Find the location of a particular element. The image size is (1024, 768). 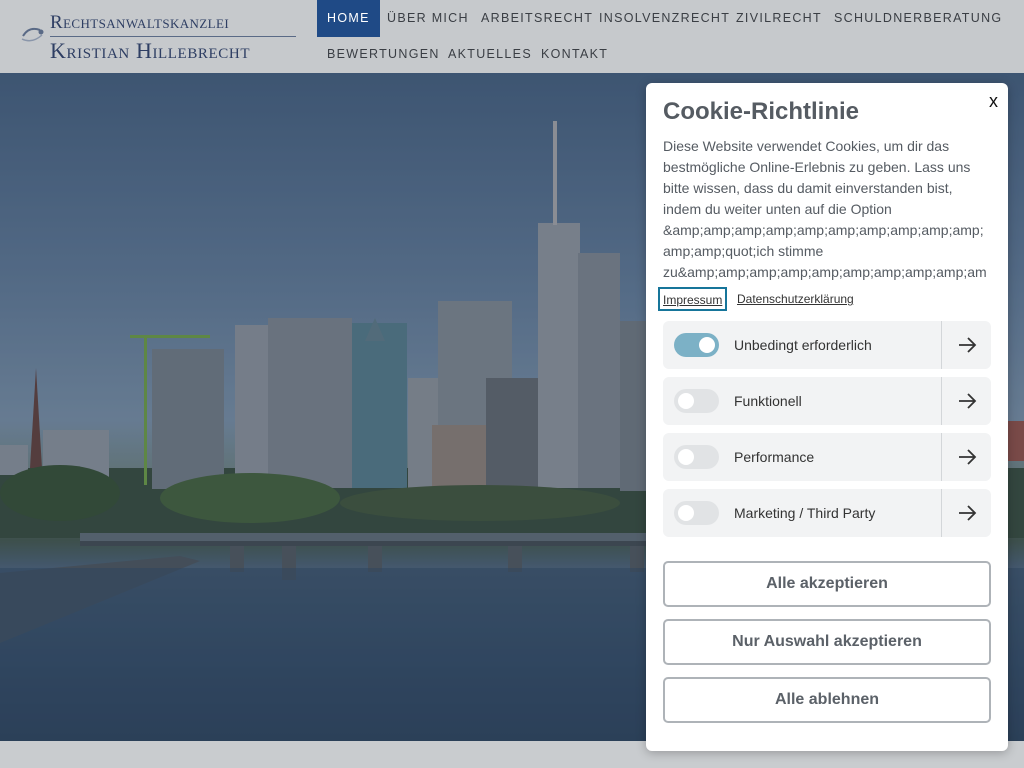

nav-item-aktuelles: AKTUELLES is located at coordinates (490, 54).